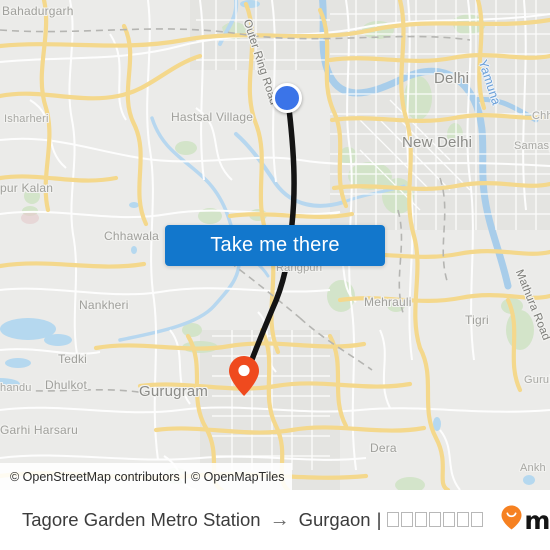  What do you see at coordinates (279, 520) in the screenshot?
I see `arrow-right-icon: →` at bounding box center [279, 520].